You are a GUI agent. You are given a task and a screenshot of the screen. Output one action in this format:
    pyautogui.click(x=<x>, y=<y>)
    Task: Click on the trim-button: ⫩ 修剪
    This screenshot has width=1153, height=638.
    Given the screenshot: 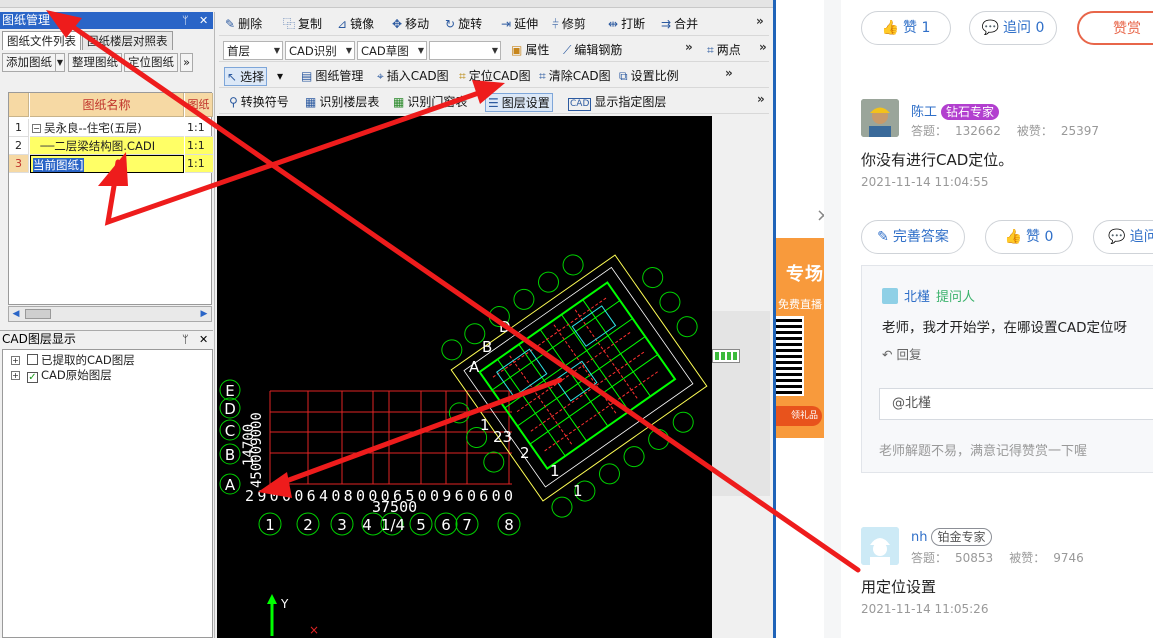 What is the action you would take?
    pyautogui.click(x=569, y=24)
    